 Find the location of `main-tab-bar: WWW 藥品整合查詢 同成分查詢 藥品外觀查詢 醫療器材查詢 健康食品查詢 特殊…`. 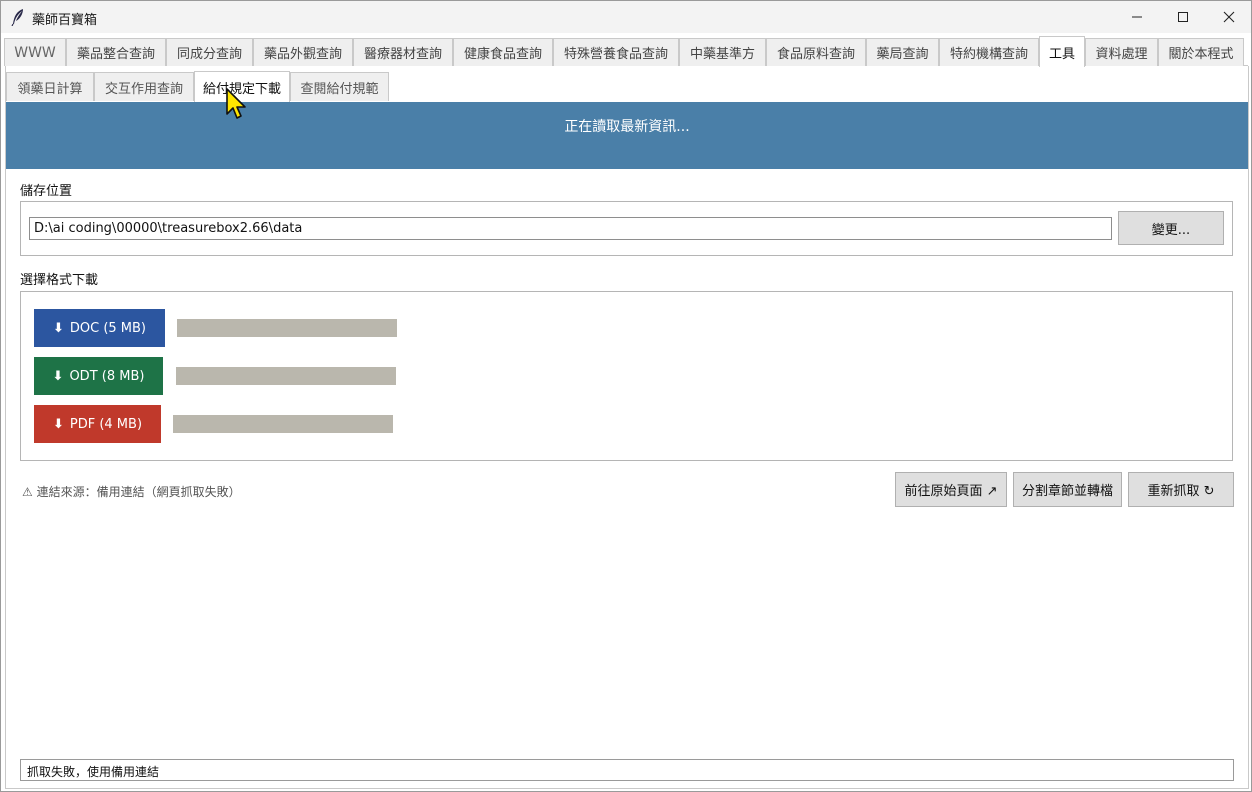

main-tab-bar: WWW 藥品整合查詢 同成分查詢 藥品外觀查詢 醫療器材查詢 健康食品查詢 特殊… is located at coordinates (626, 51).